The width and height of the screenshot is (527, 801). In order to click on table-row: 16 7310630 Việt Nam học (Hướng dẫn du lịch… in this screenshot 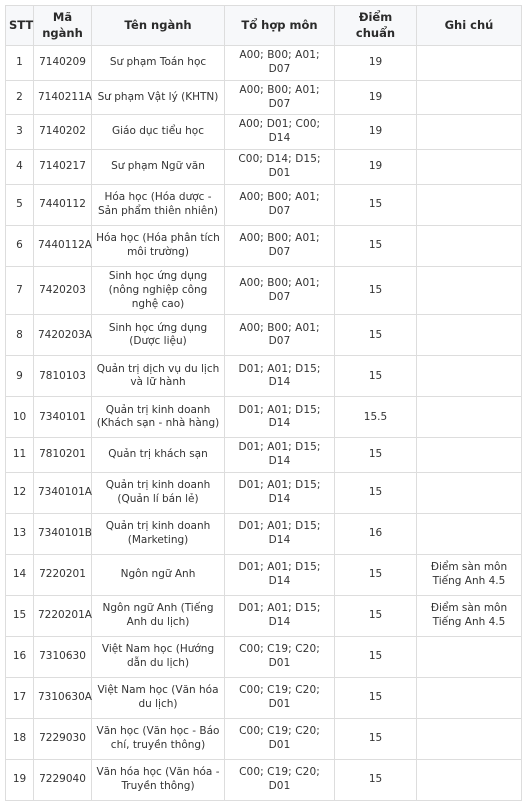, I will do `click(263, 657)`.